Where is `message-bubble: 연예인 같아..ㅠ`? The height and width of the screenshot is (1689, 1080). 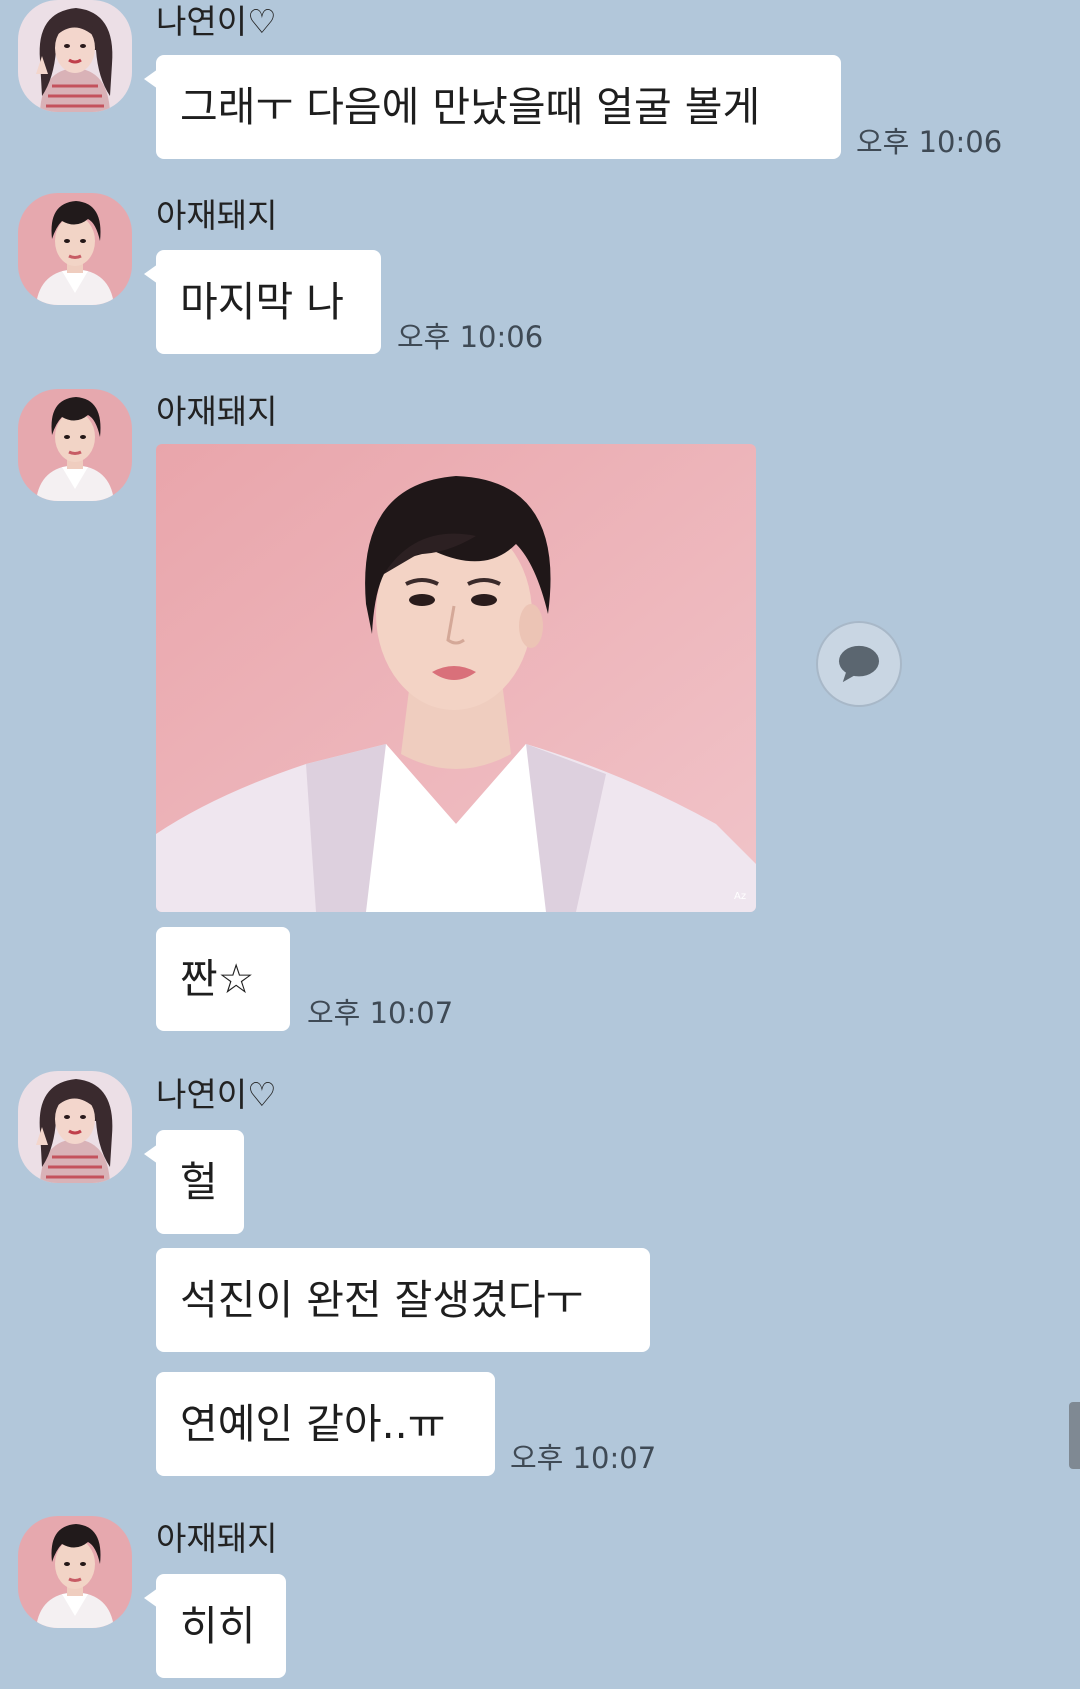
message-bubble: 연예인 같아..ㅠ is located at coordinates (325, 1424).